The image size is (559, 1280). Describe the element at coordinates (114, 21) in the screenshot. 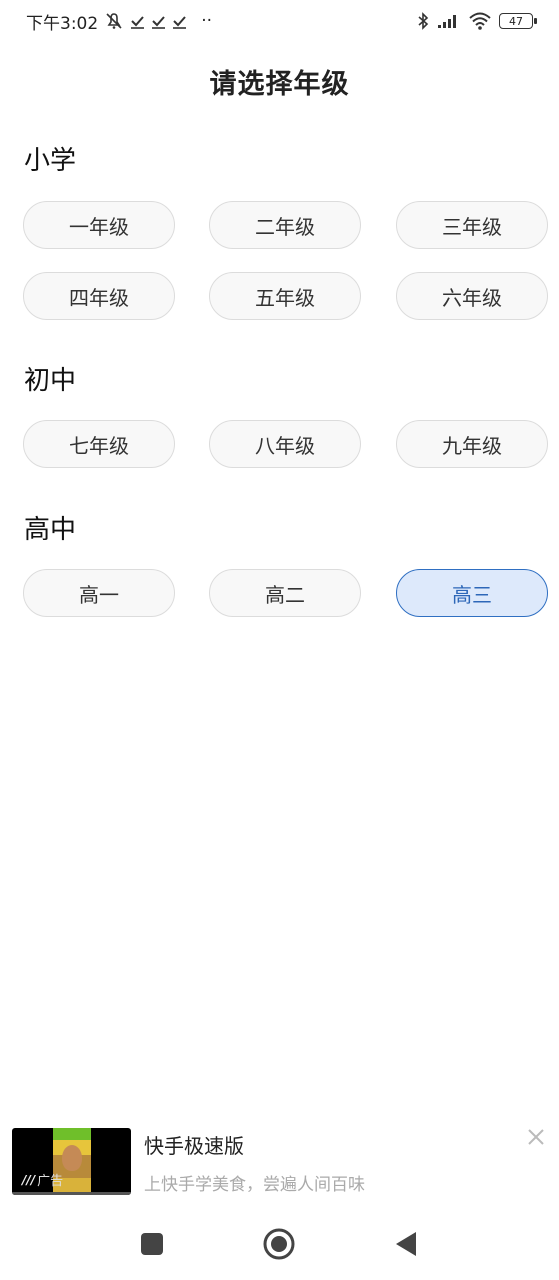

I see `mute-bell-icon` at that location.